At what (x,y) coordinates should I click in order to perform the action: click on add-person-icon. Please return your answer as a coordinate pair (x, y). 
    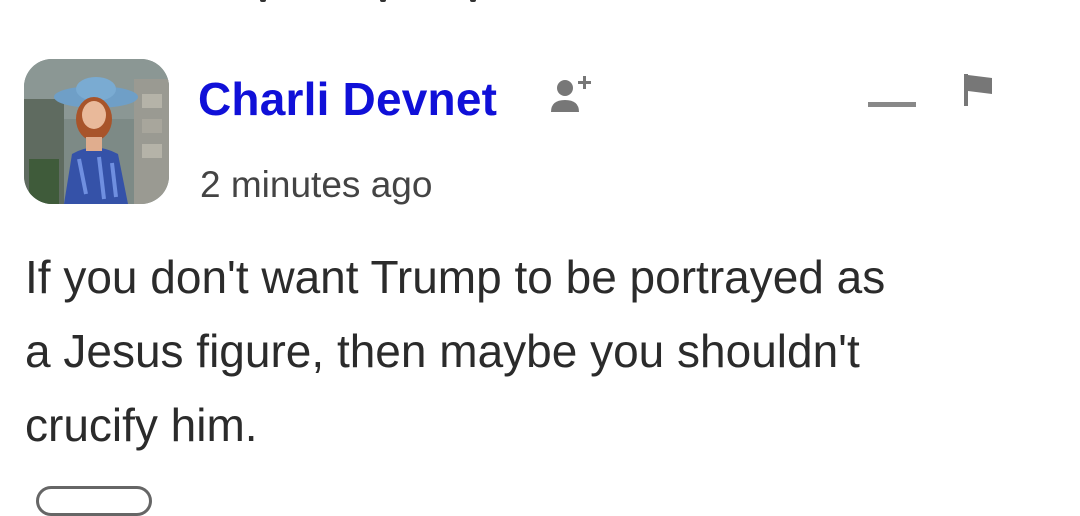
    Looking at the image, I should click on (573, 95).